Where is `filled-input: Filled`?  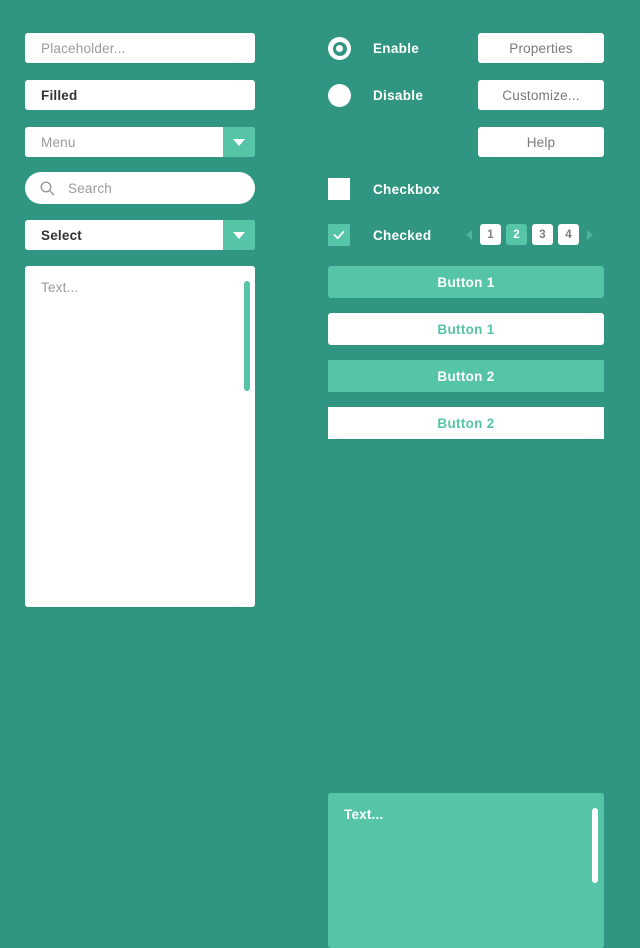
filled-input: Filled is located at coordinates (140, 95).